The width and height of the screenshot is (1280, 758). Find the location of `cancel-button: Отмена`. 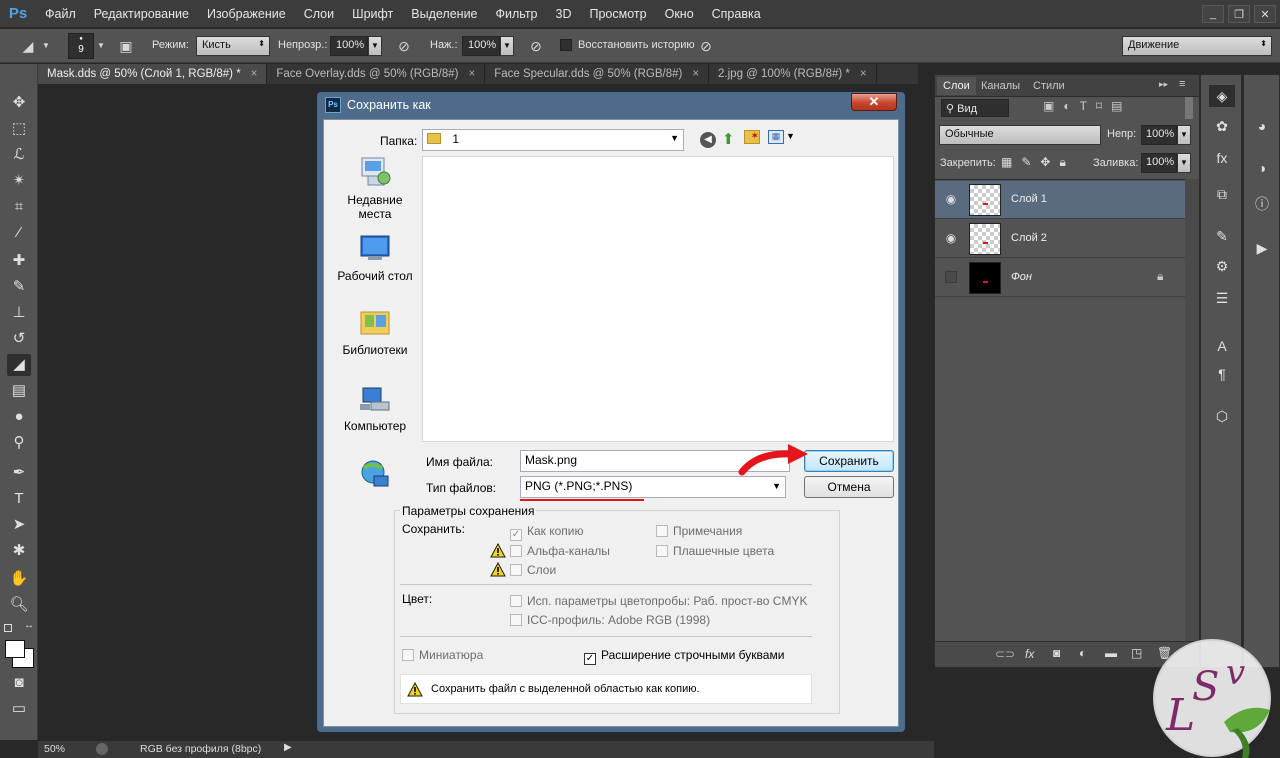

cancel-button: Отмена is located at coordinates (849, 487).